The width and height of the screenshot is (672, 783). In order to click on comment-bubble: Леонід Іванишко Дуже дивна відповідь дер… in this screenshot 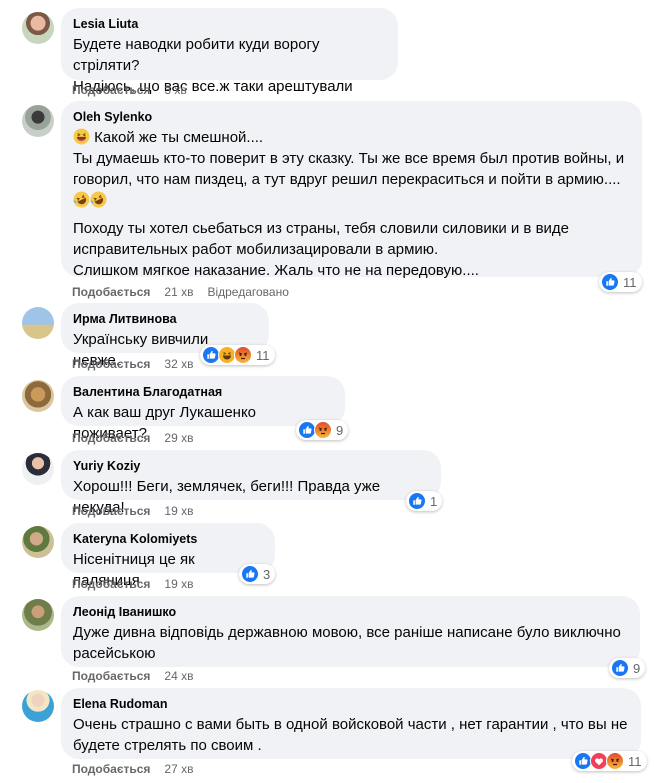, I will do `click(350, 631)`.